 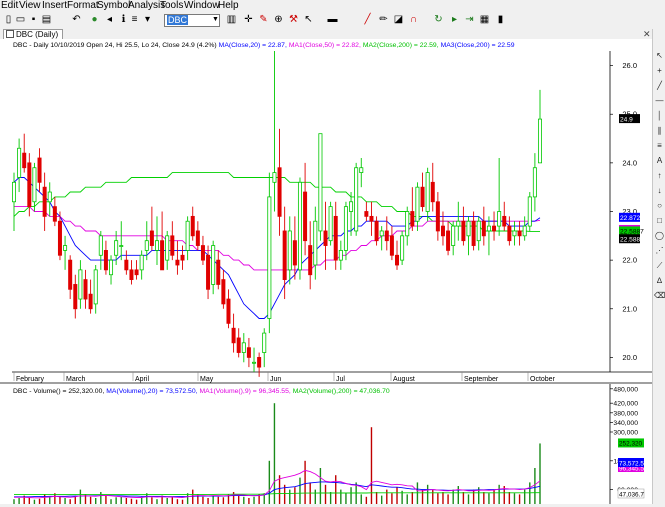 What do you see at coordinates (484, 20) in the screenshot?
I see `grid-icon: ▦` at bounding box center [484, 20].